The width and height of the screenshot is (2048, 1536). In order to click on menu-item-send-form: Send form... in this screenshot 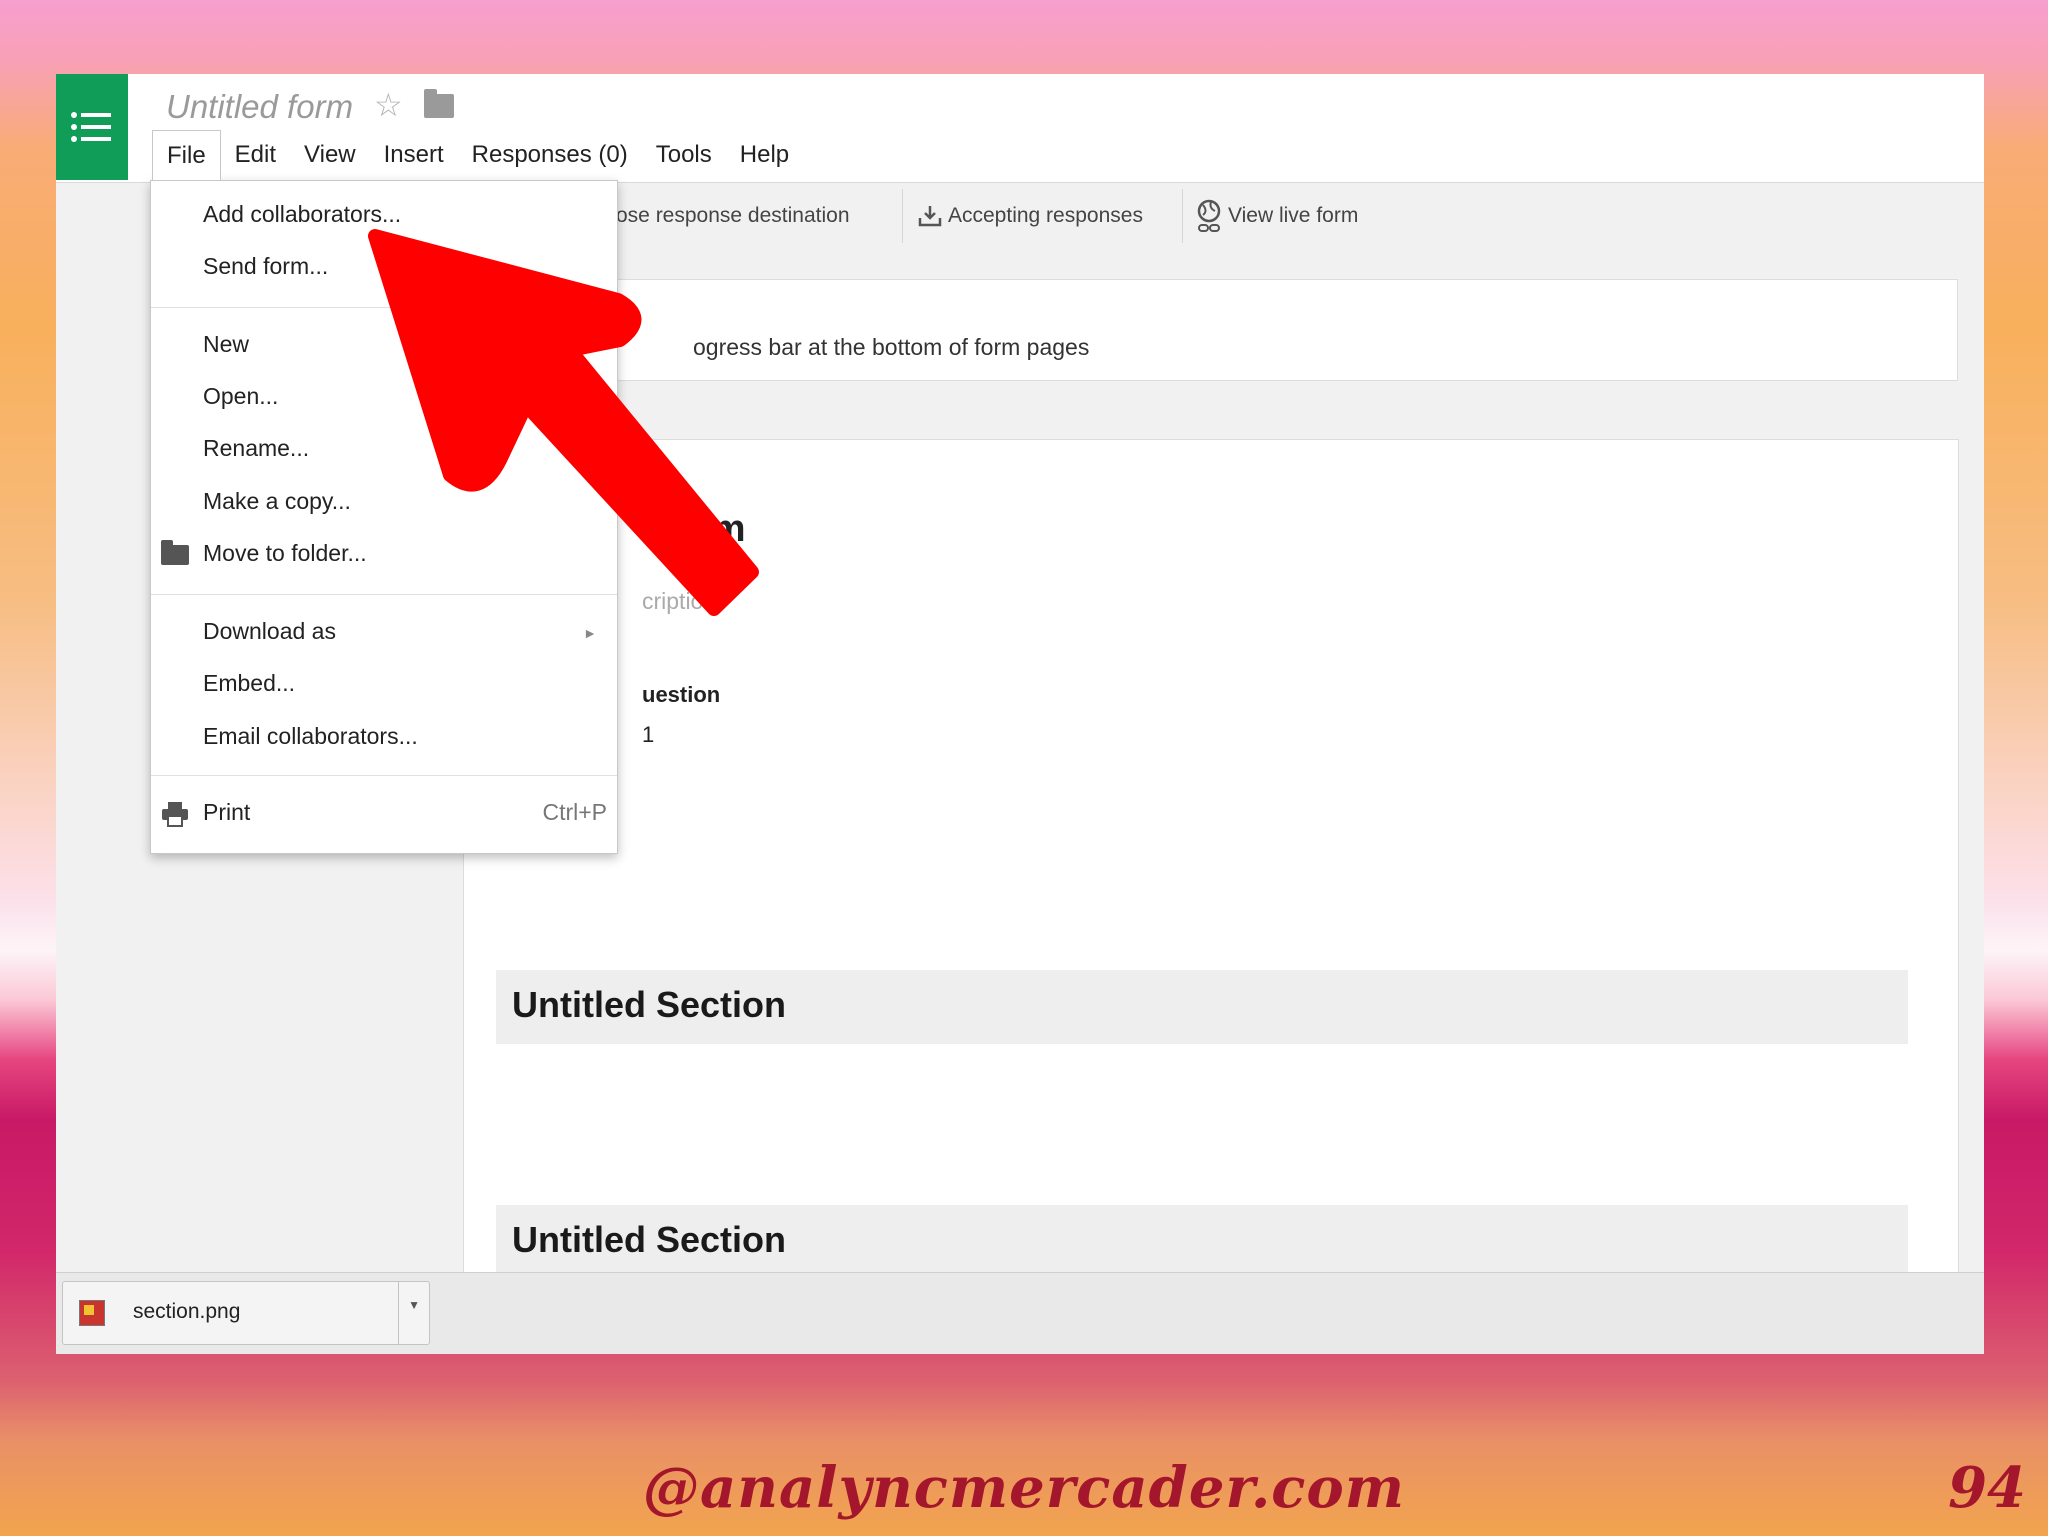, I will do `click(265, 266)`.